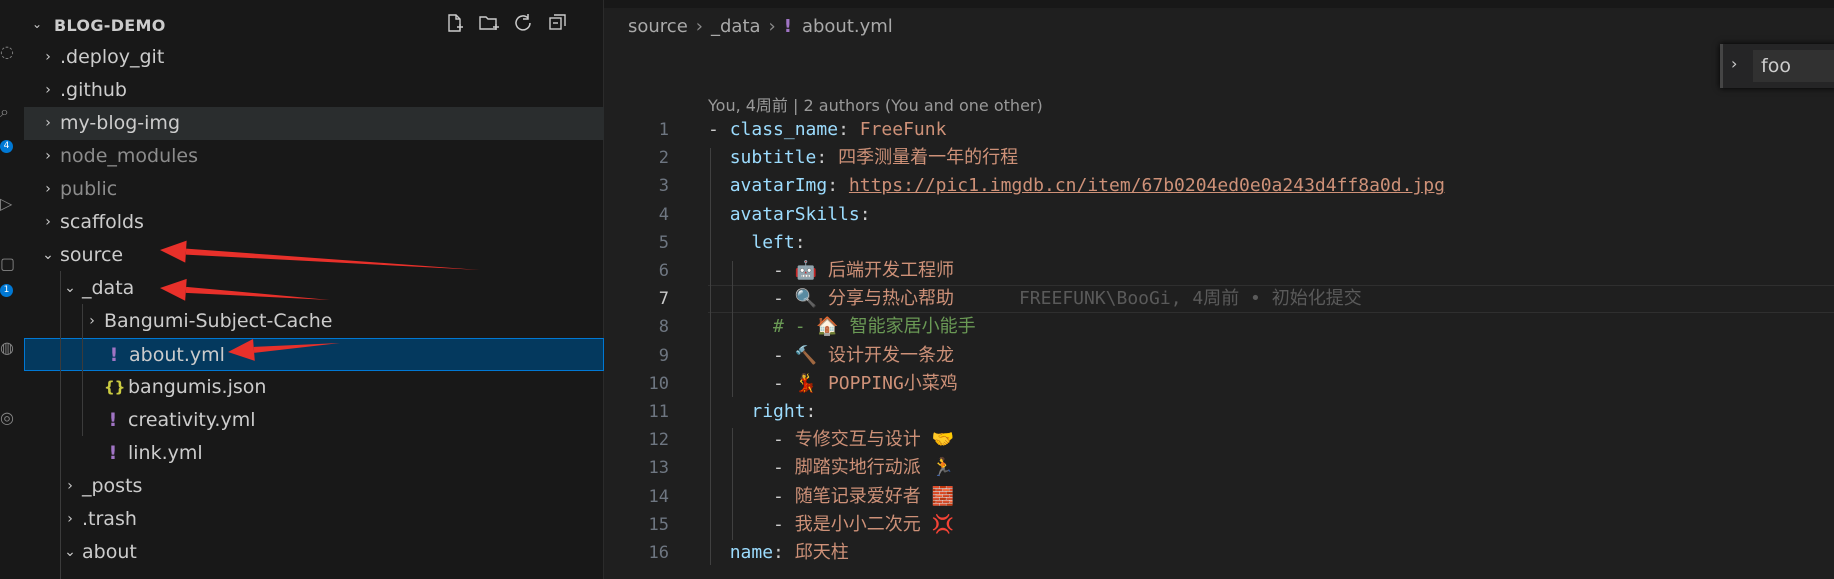 Image resolution: width=1834 pixels, height=579 pixels. I want to click on line-number: 8, so click(663, 327).